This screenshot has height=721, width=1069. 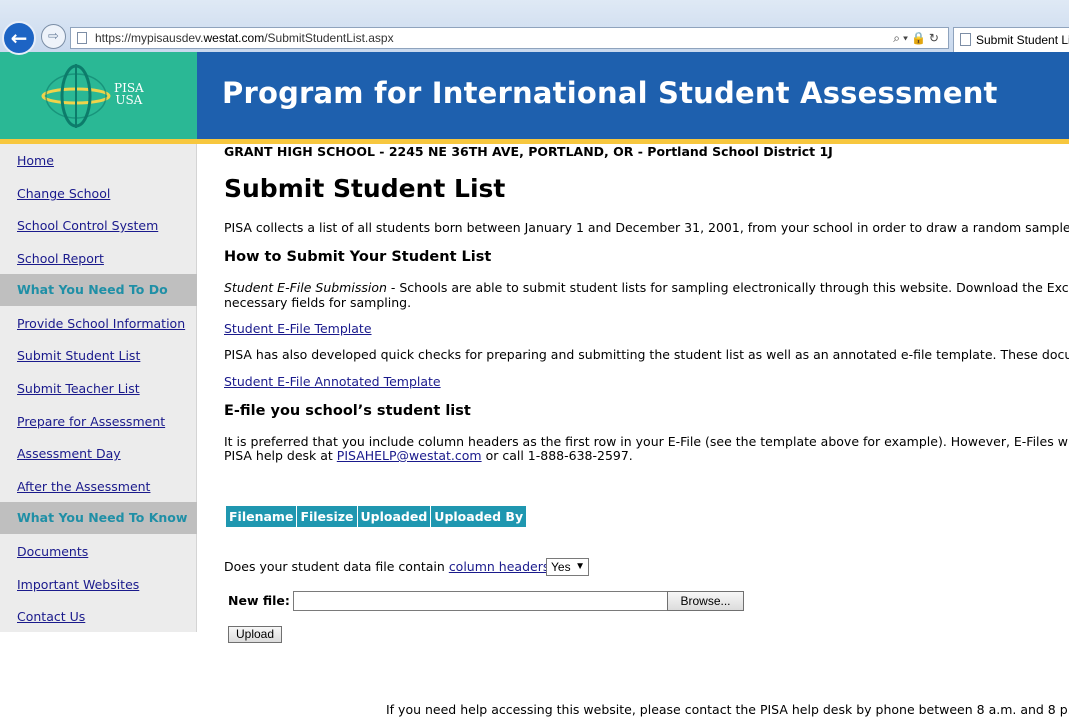 What do you see at coordinates (499, 566) in the screenshot?
I see `column-headers-link: column headers` at bounding box center [499, 566].